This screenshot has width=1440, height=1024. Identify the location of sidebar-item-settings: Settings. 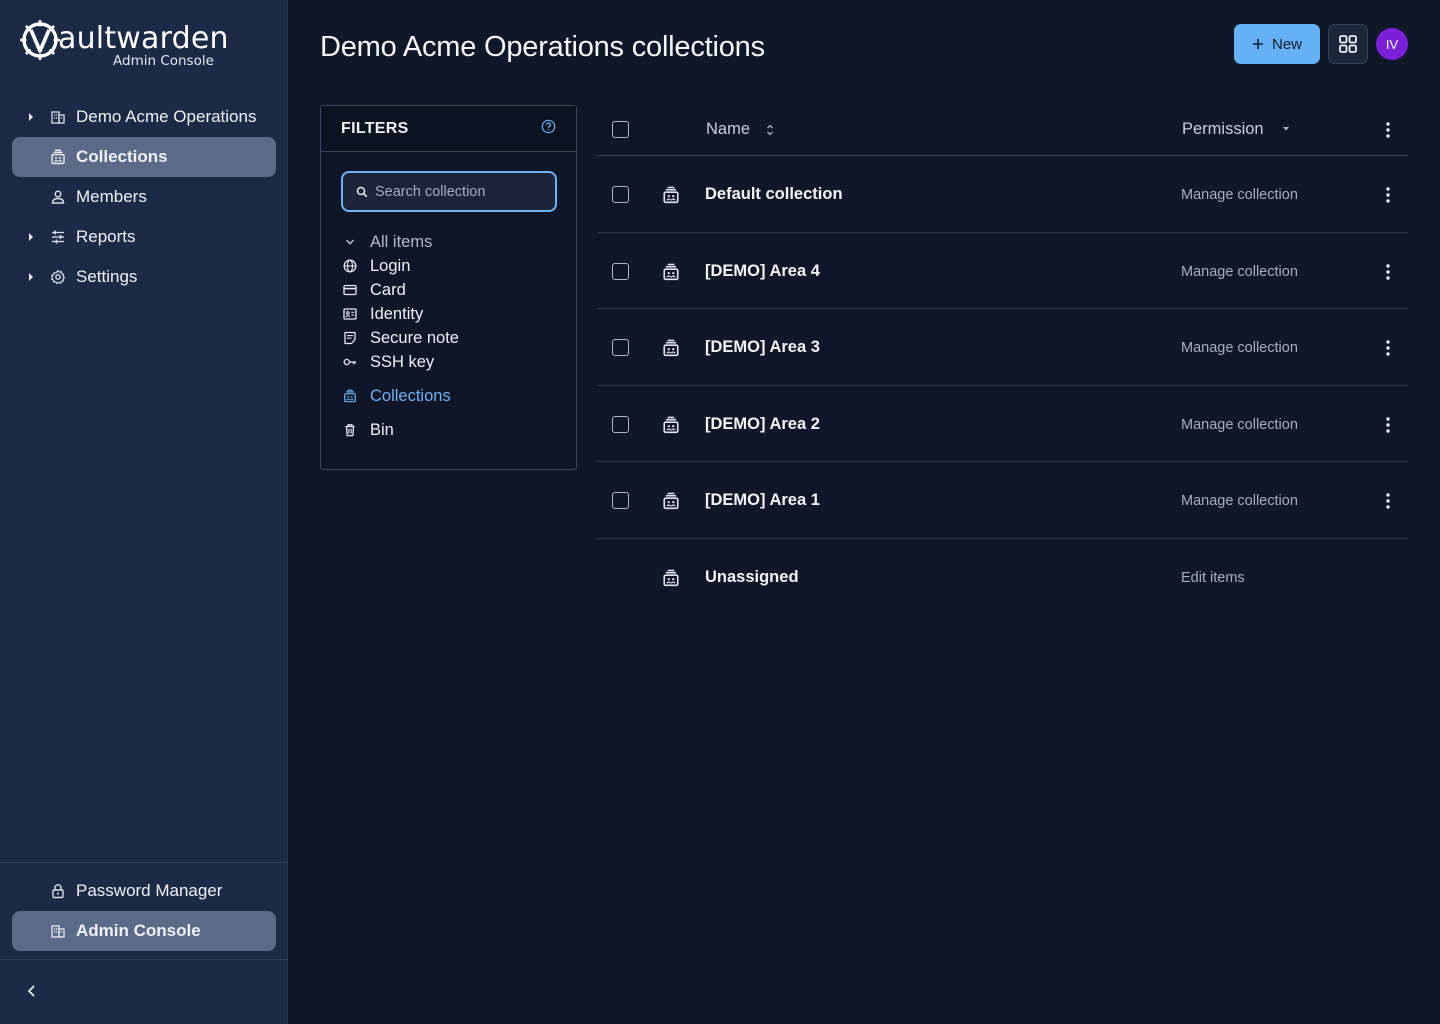
(144, 277).